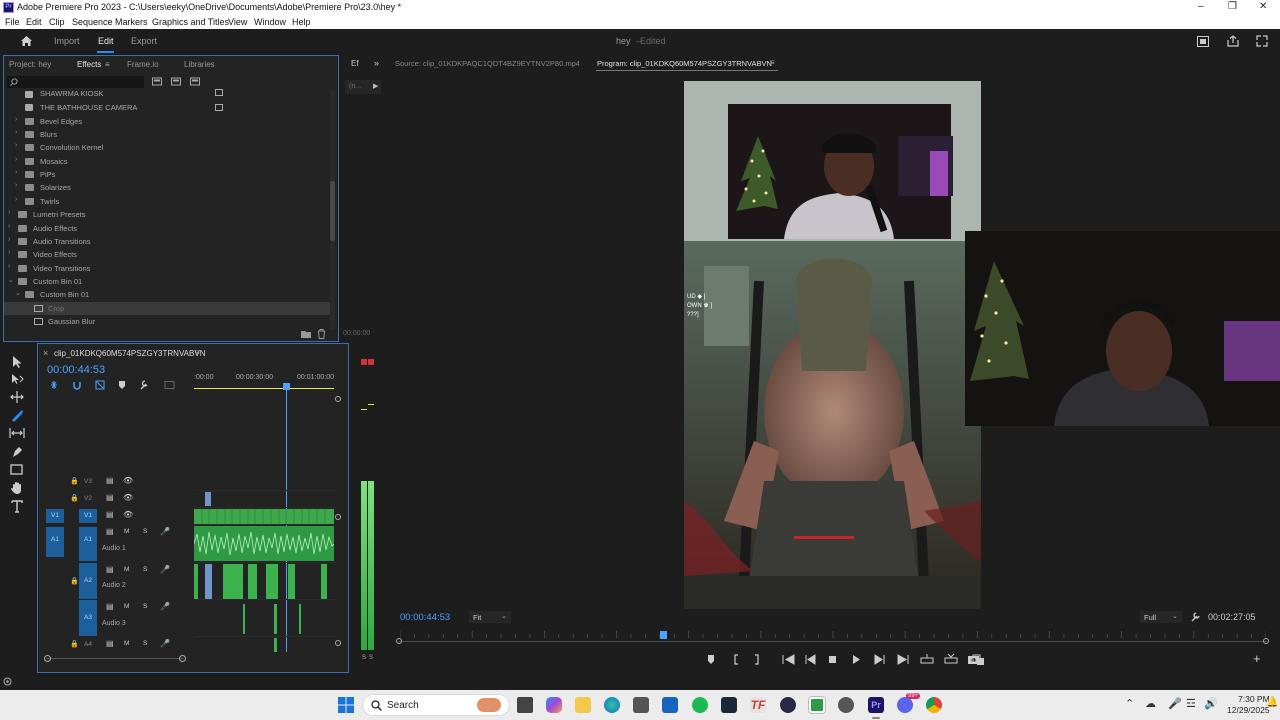 This screenshot has width=1280, height=720. I want to click on menu-sequence: Sequence, so click(92, 22).